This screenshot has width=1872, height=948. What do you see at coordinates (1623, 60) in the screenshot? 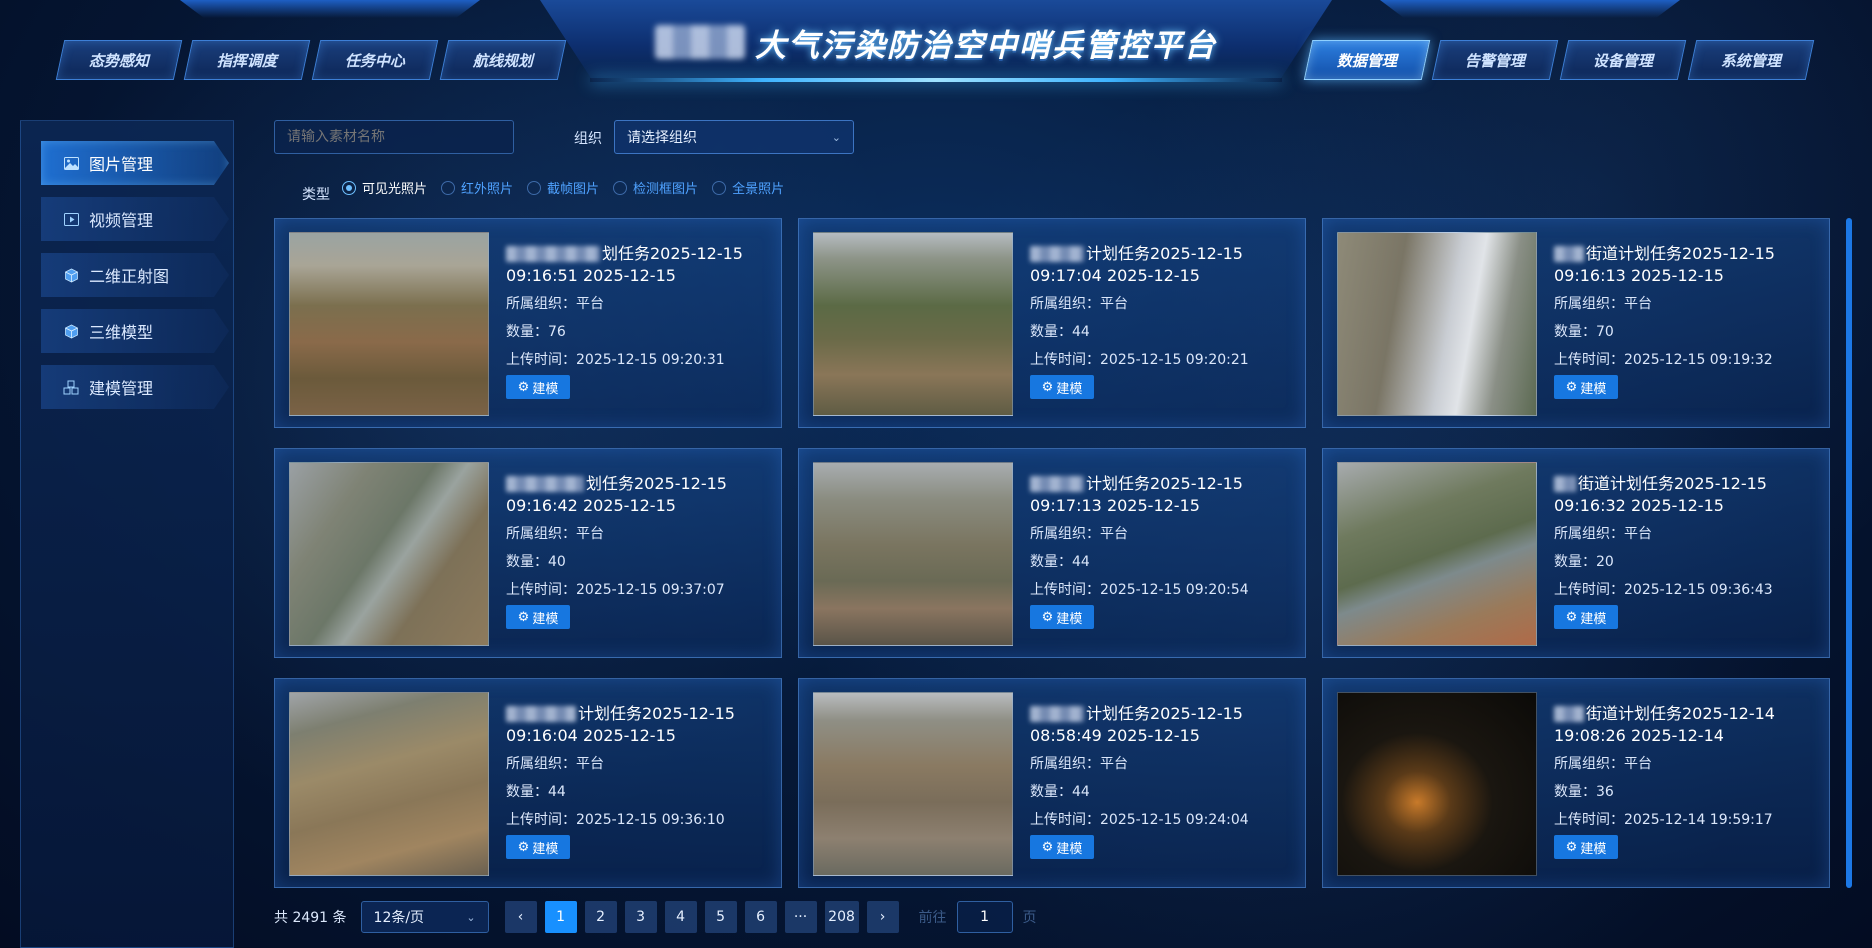
I see `nav-device-management: 设备管理` at bounding box center [1623, 60].